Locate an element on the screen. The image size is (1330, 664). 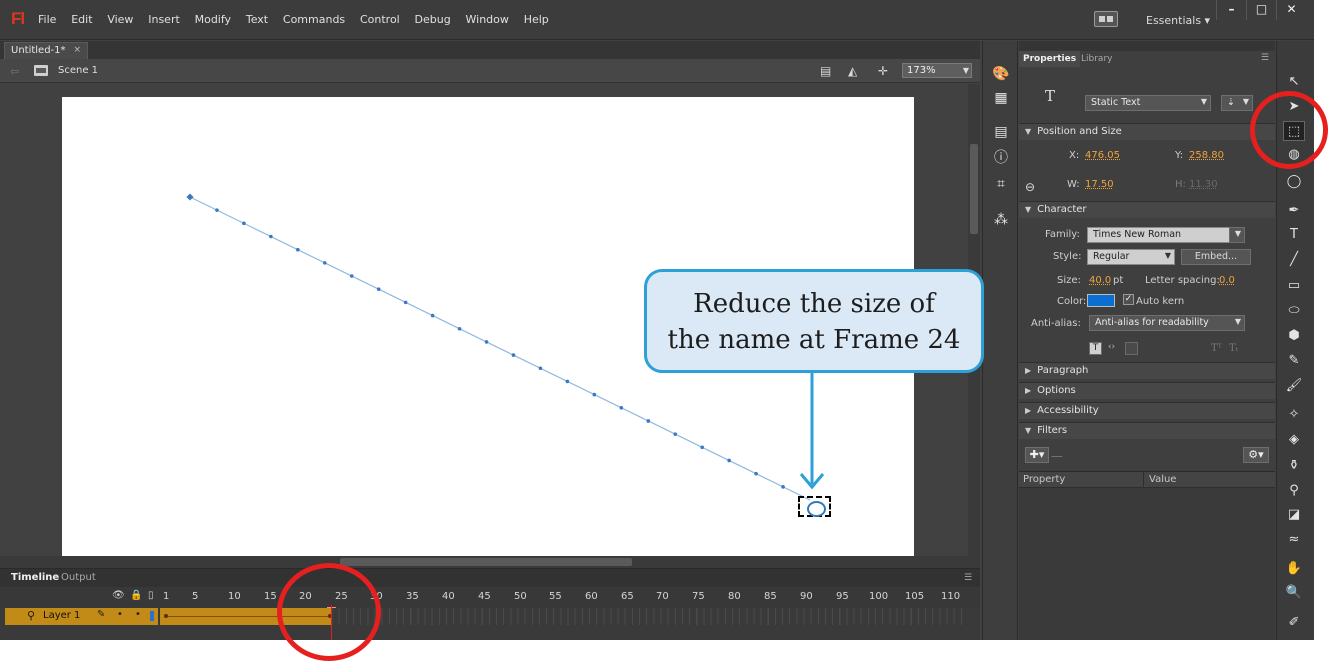
annotation-circle-free-transform is located at coordinates (1289, 130).